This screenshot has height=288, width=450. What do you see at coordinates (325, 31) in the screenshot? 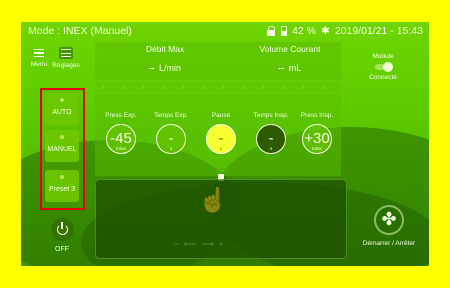
I see `bluetooth-icon: ✱` at bounding box center [325, 31].